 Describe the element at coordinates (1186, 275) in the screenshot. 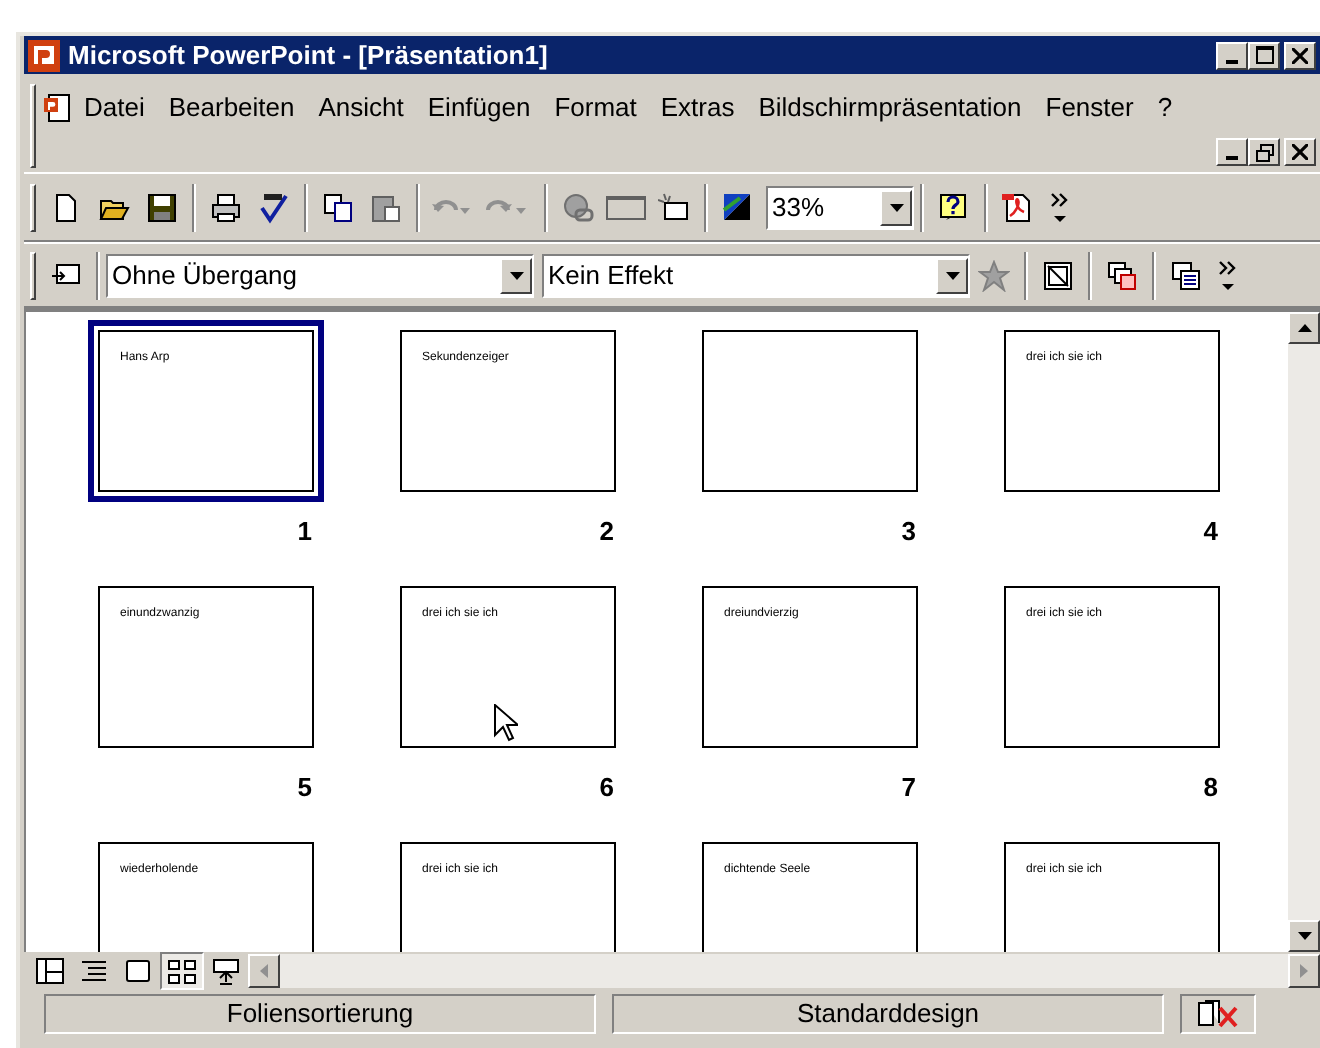

I see `speaker-notes-icon` at that location.